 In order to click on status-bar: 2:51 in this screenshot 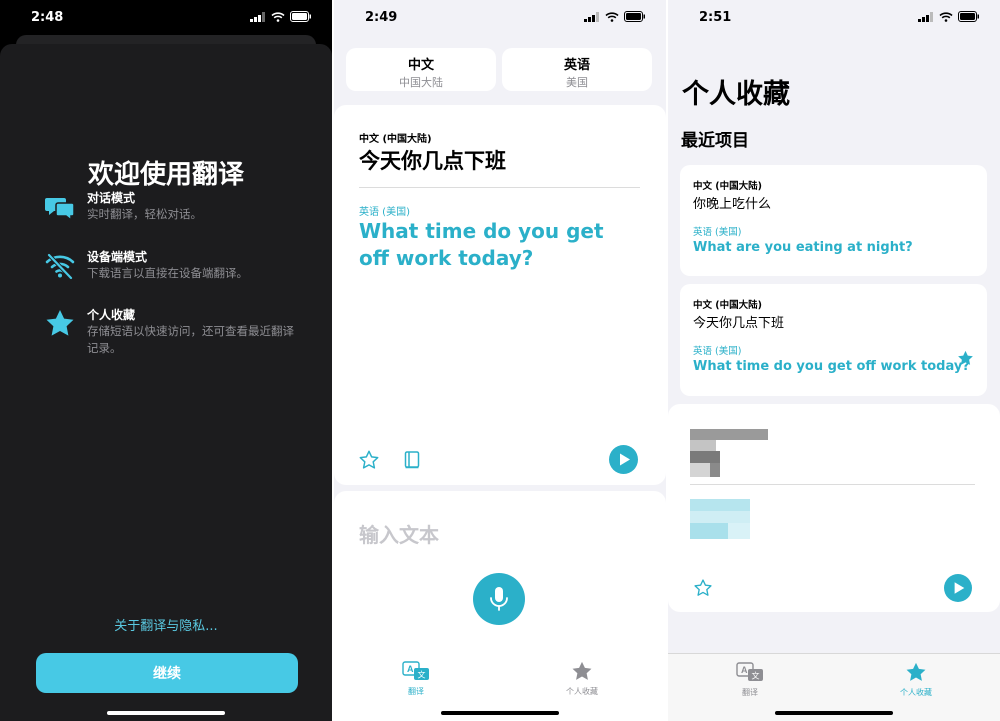, I will do `click(834, 18)`.